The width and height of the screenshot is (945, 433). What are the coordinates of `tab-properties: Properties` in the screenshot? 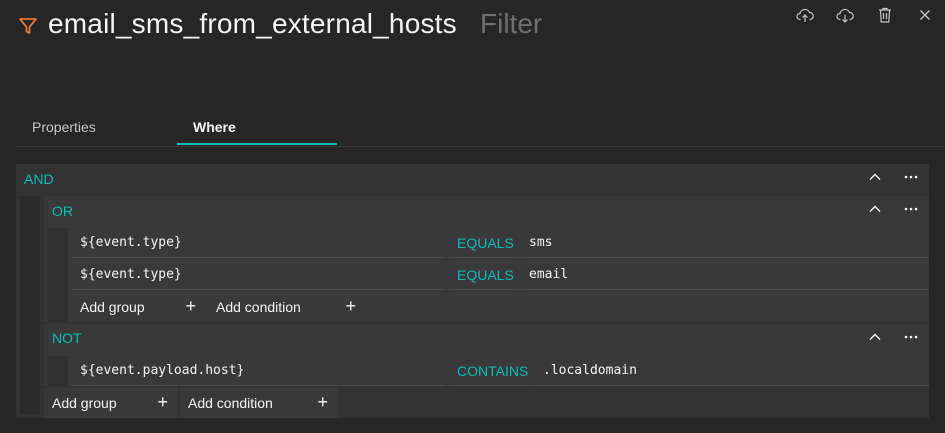 It's located at (96, 127).